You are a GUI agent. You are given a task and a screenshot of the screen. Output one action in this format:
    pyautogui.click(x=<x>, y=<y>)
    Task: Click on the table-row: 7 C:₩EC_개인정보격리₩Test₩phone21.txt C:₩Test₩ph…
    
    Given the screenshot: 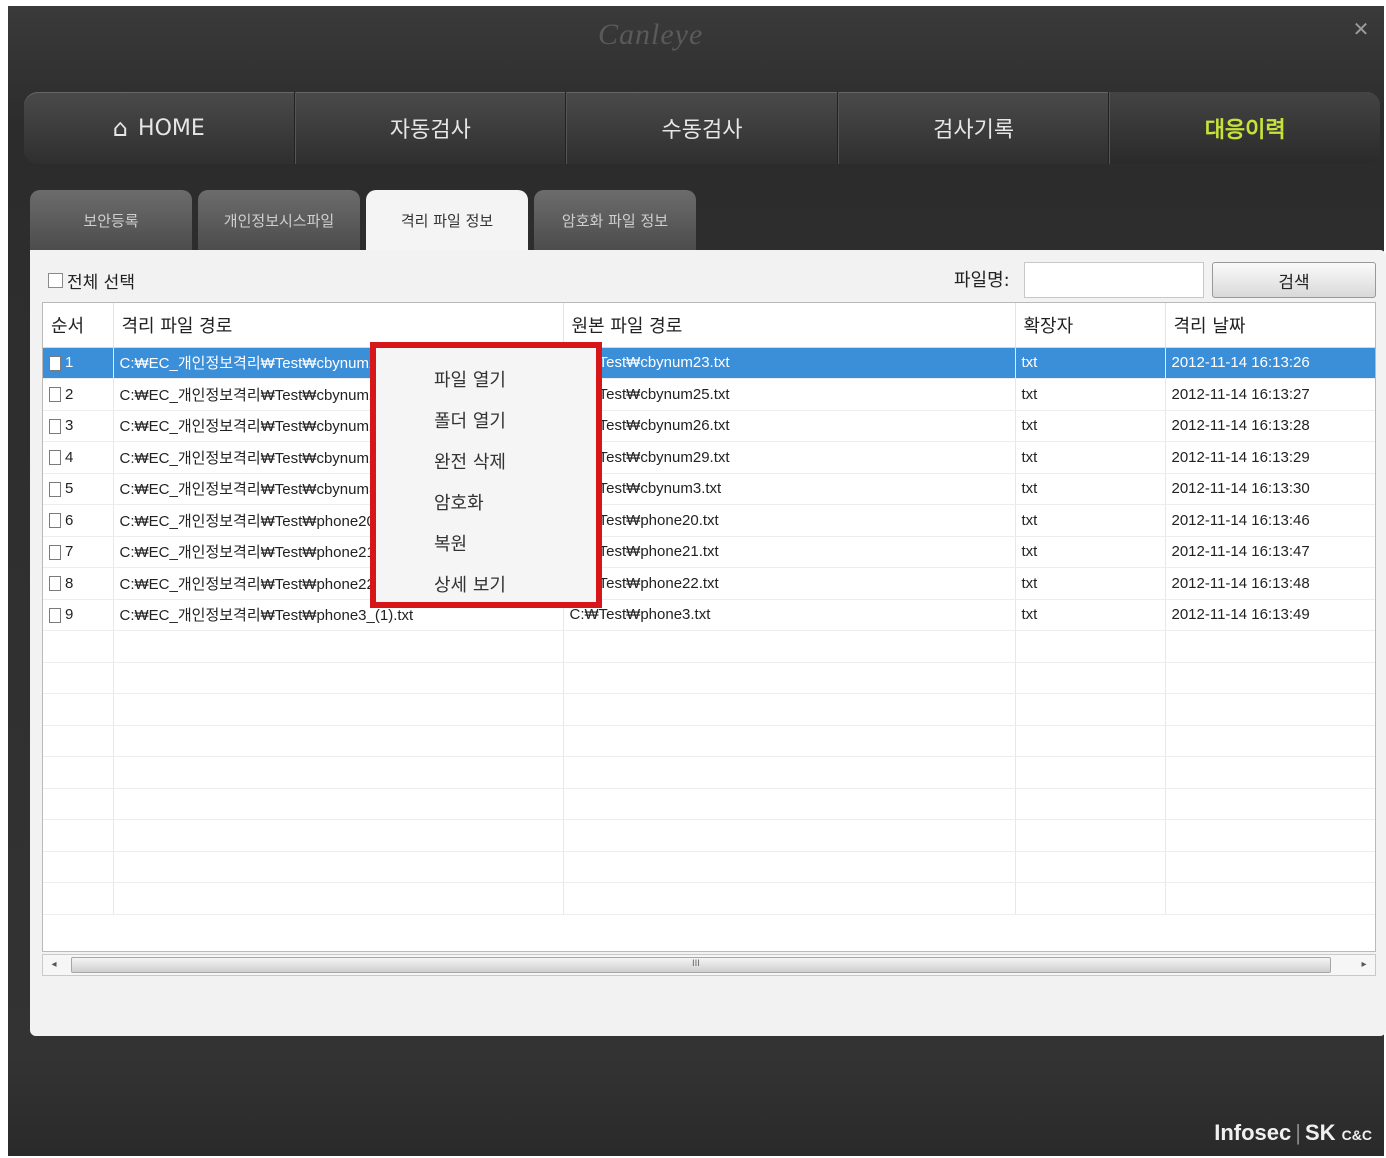 What is the action you would take?
    pyautogui.click(x=709, y=552)
    